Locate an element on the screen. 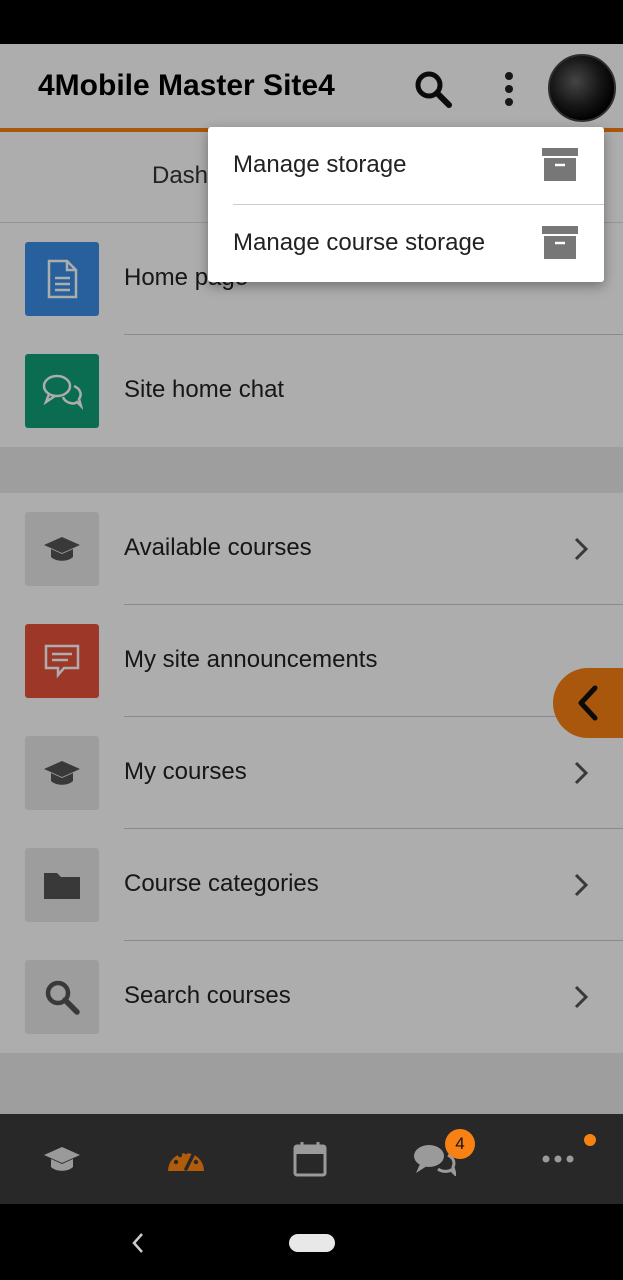 This screenshot has width=623, height=1280. tab-more is located at coordinates (558, 1159).